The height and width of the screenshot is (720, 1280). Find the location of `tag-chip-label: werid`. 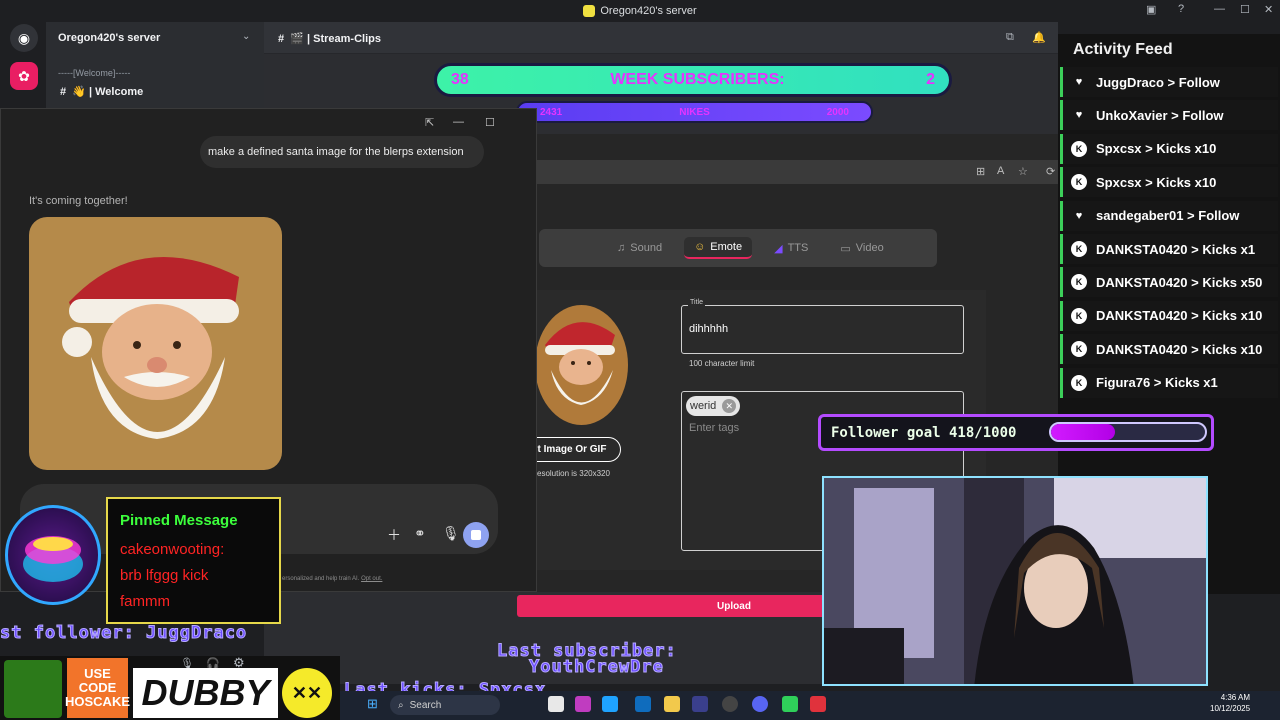

tag-chip-label: werid is located at coordinates (703, 406).